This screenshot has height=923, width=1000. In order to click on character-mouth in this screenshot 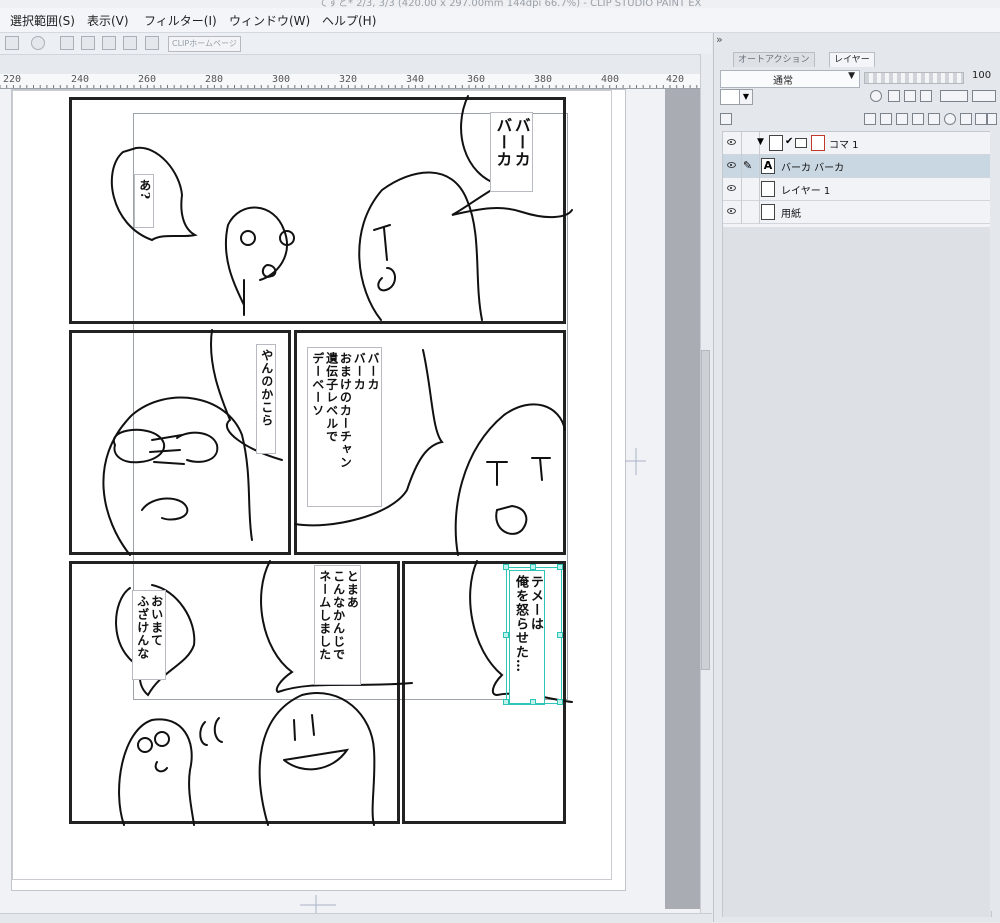, I will do `click(161, 767)`.